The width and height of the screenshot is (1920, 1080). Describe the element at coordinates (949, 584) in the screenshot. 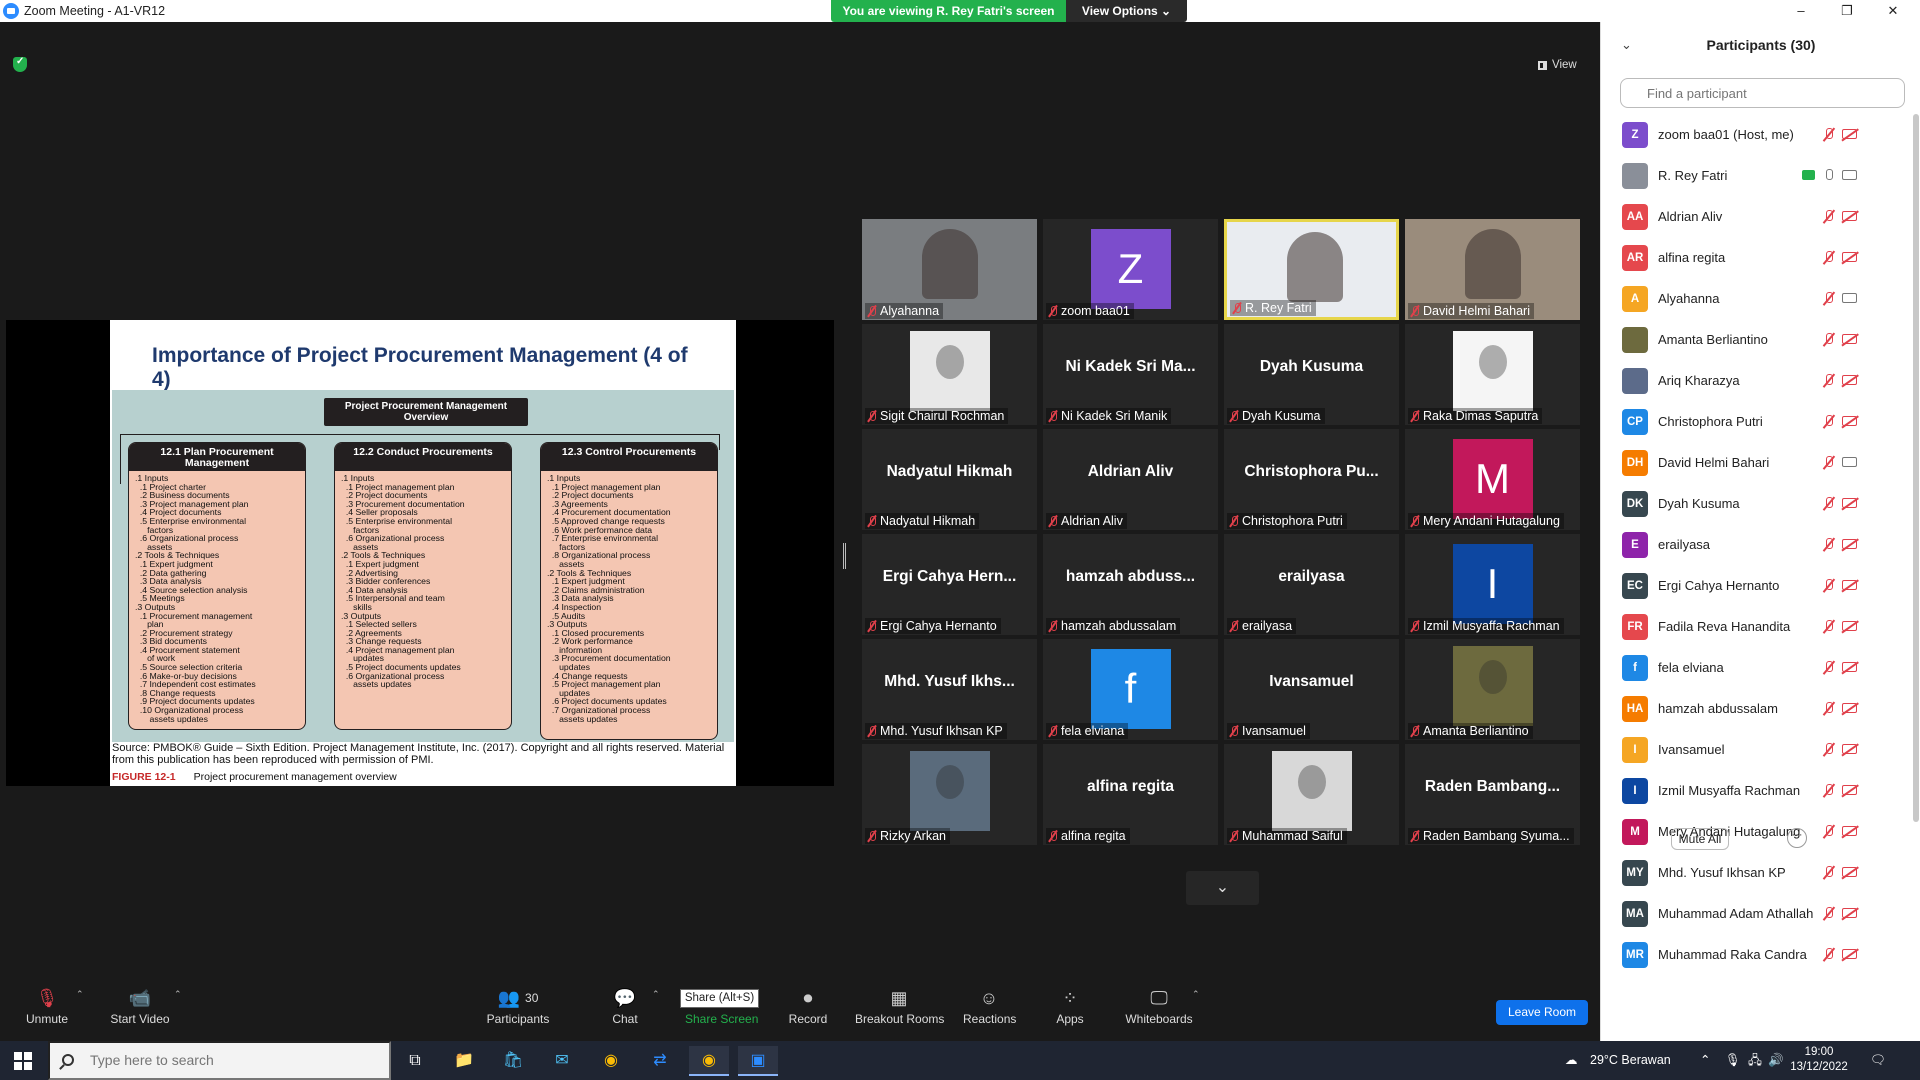

I see `video-tile: Ergi Cahya Hern... Ergi Cahya Hernanto` at that location.